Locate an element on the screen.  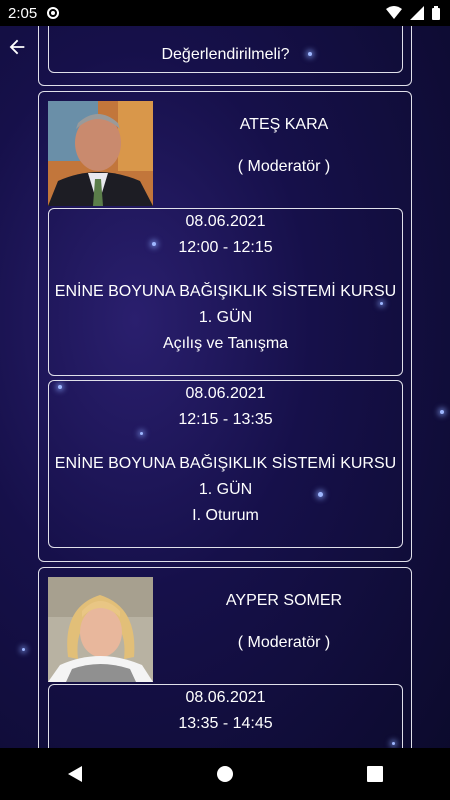
notification-icon is located at coordinates (53, 13).